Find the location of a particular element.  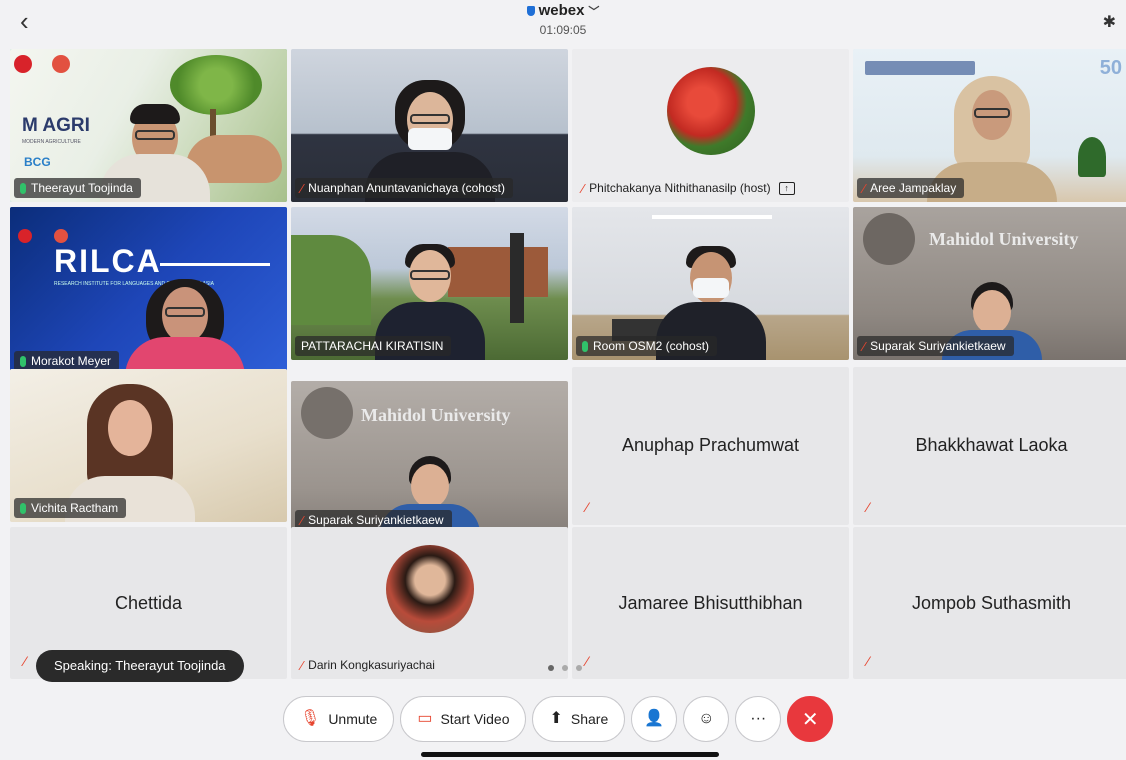

reactions-button: ☺ is located at coordinates (706, 719).